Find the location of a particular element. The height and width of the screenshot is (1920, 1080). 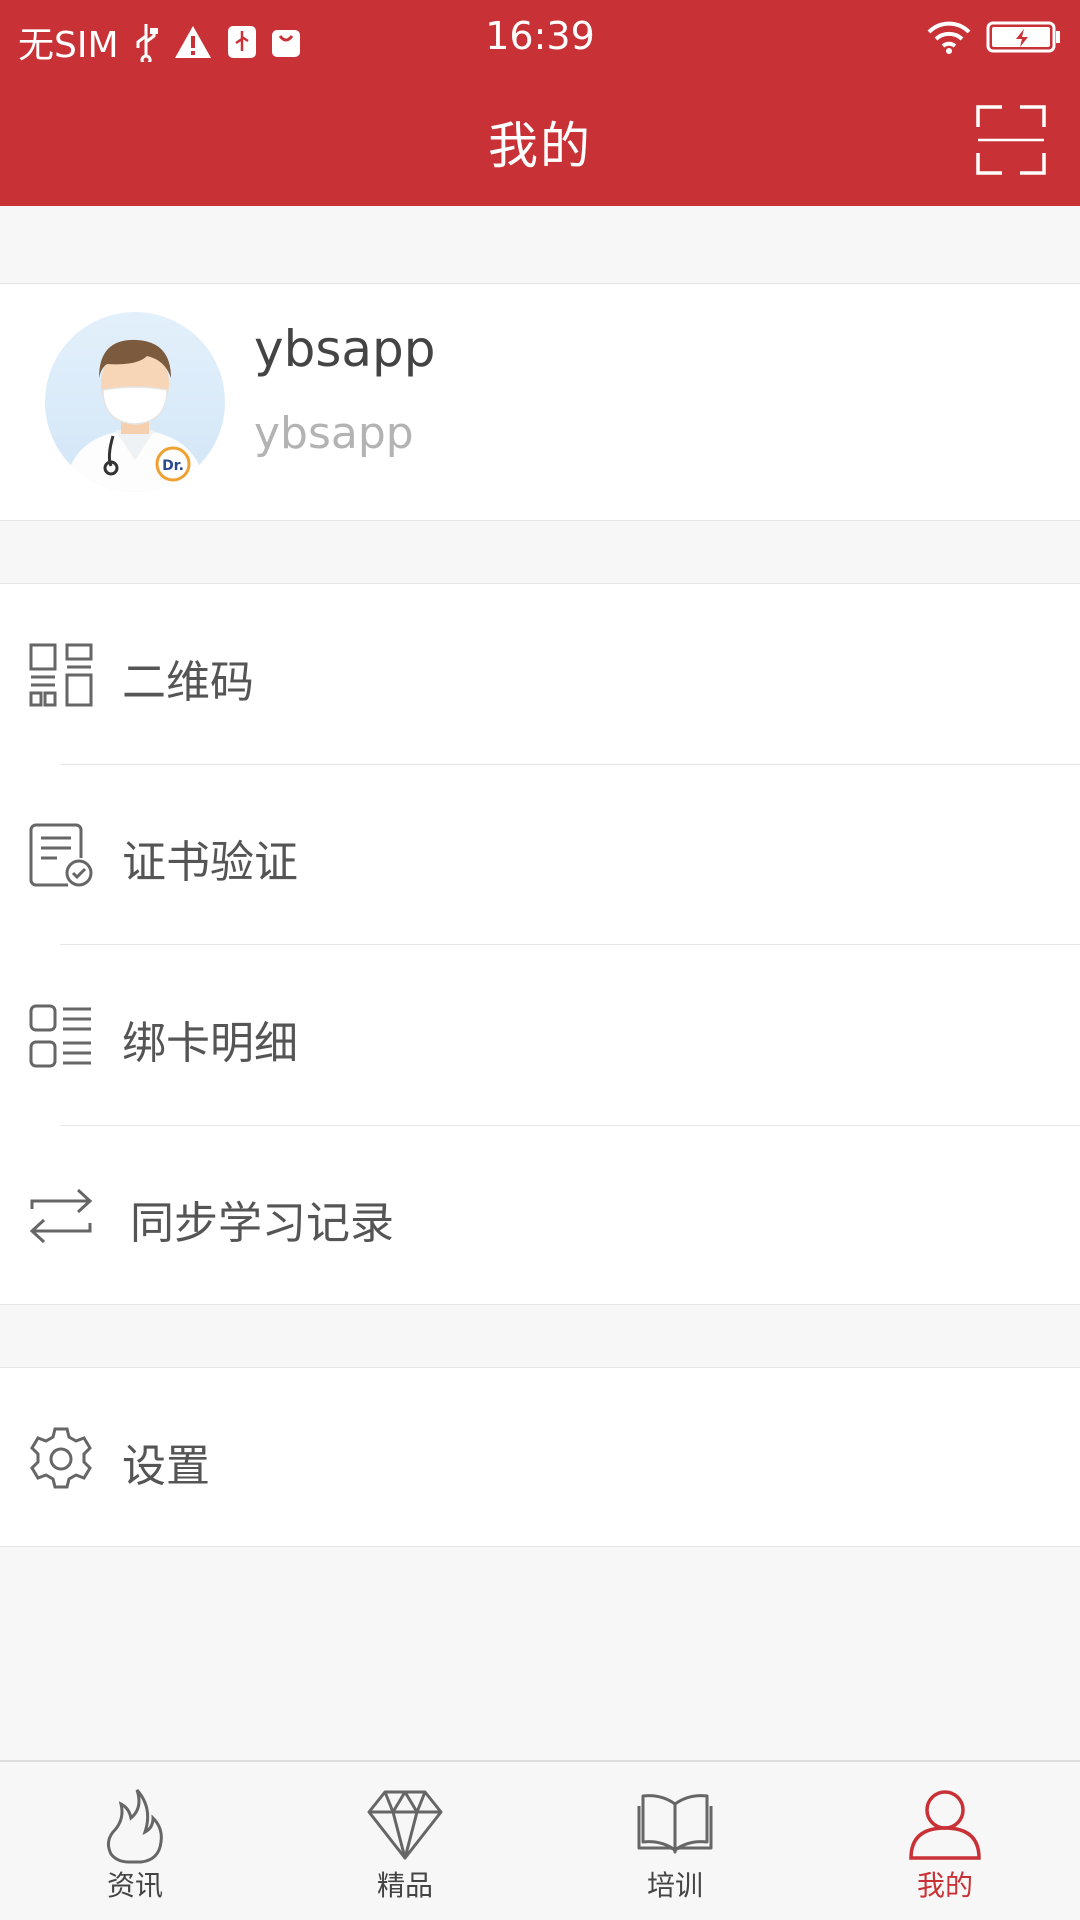

menu-item-label: 证书验证 is located at coordinates (210, 862).